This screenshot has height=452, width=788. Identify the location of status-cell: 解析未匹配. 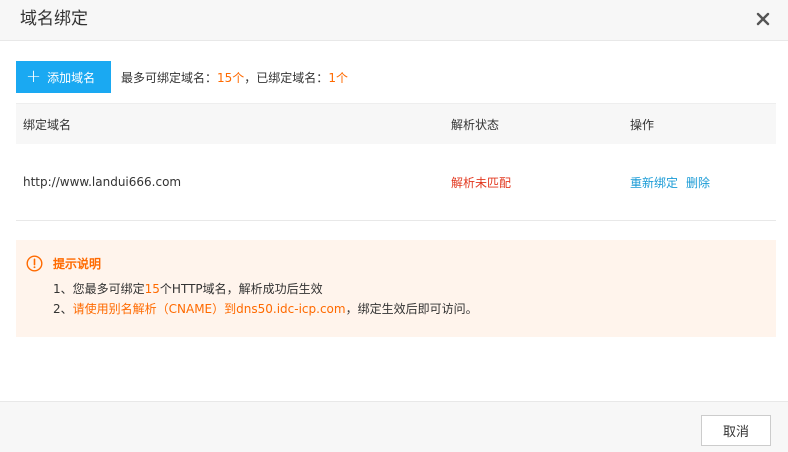
(481, 182).